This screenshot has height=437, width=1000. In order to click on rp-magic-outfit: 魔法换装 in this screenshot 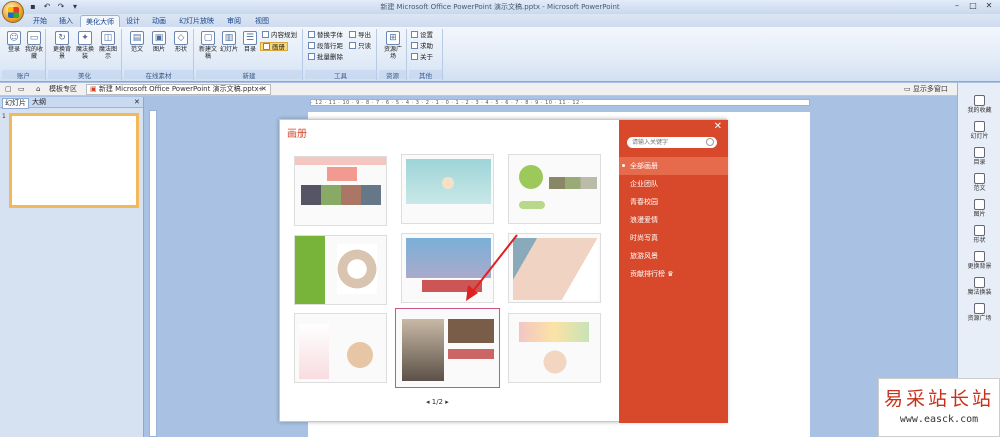, I will do `click(979, 286)`.